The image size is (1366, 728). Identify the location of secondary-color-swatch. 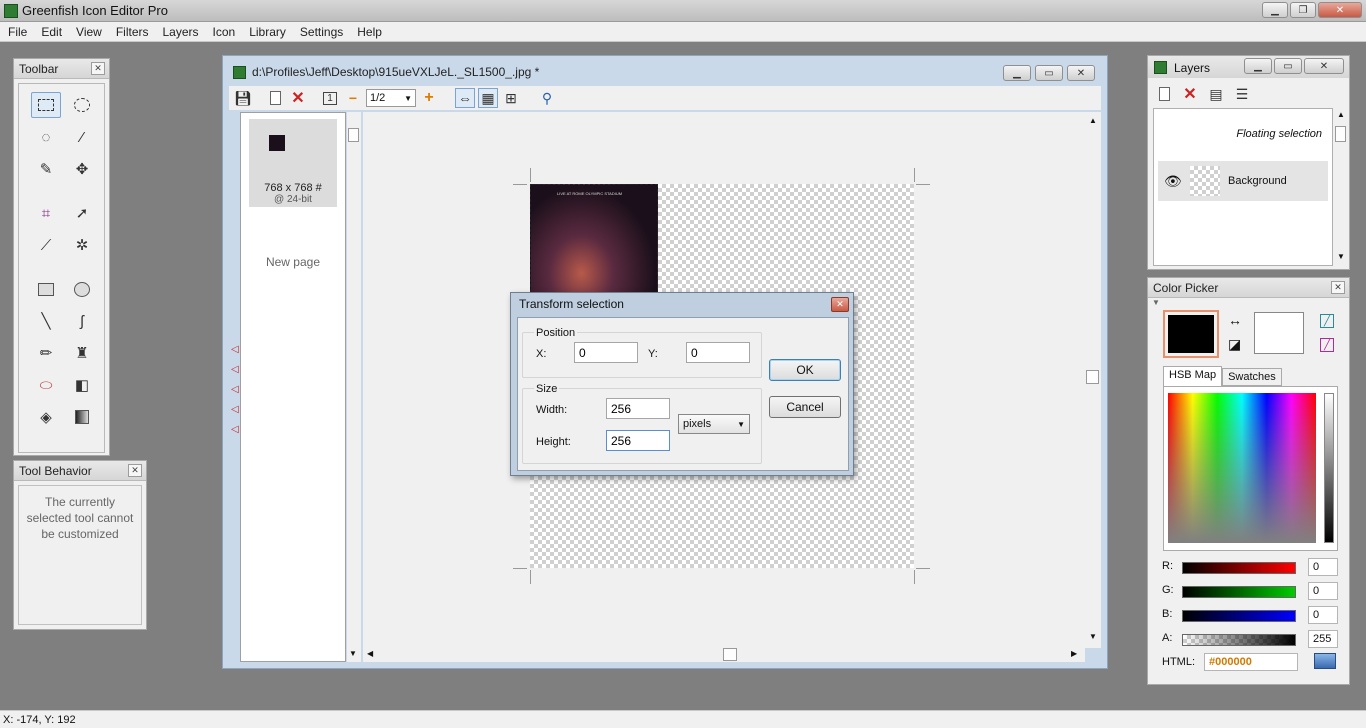
(1279, 333).